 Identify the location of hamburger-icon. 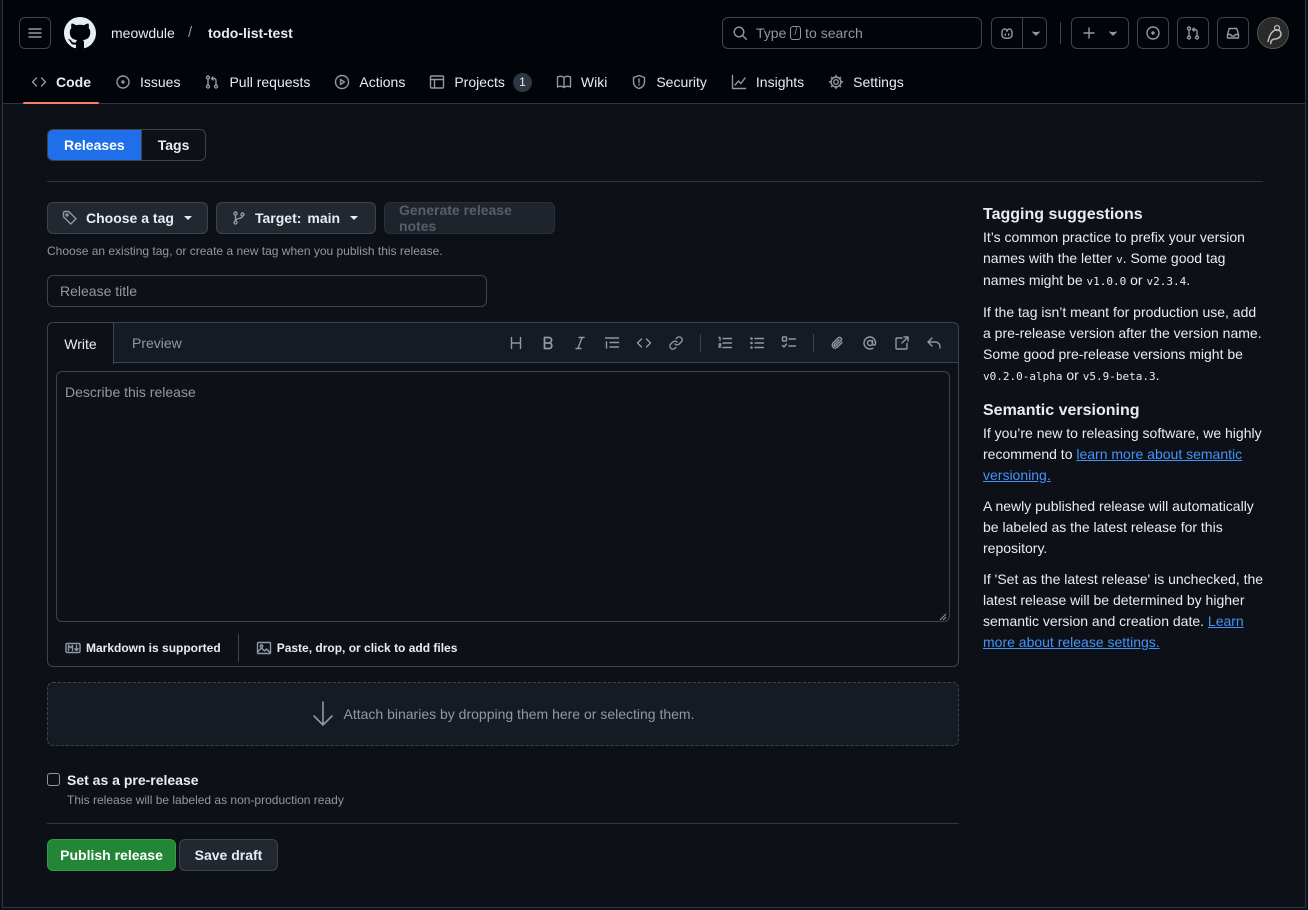
(35, 33).